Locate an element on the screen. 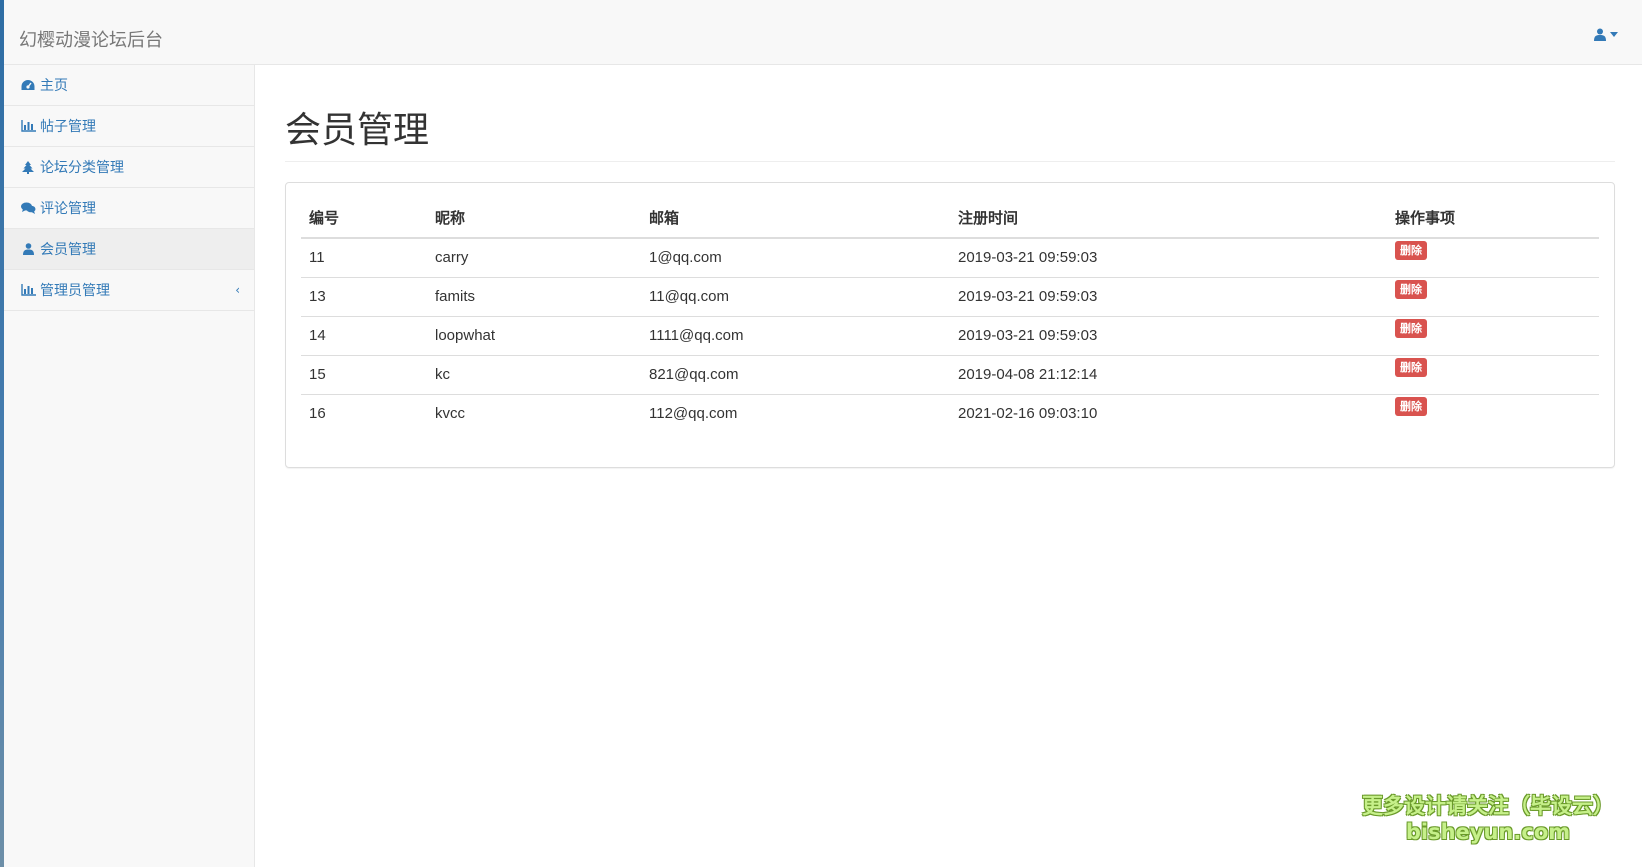 Image resolution: width=1642 pixels, height=867 pixels. user-menu-toggle is located at coordinates (1606, 34).